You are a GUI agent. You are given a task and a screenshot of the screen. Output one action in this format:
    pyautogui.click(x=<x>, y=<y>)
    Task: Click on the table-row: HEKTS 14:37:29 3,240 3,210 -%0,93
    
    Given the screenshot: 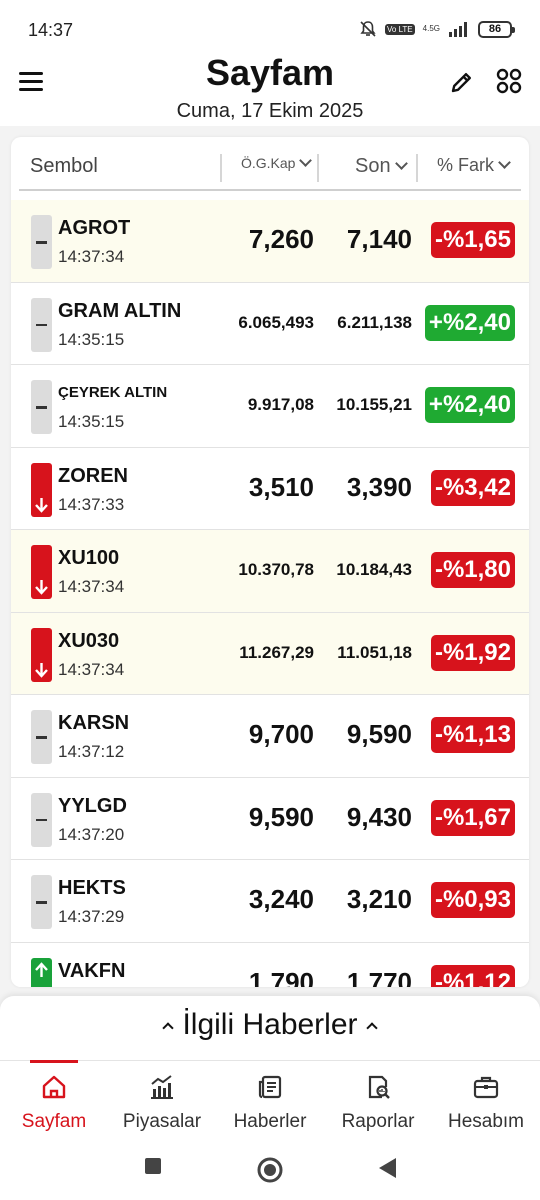 What is the action you would take?
    pyautogui.click(x=270, y=901)
    